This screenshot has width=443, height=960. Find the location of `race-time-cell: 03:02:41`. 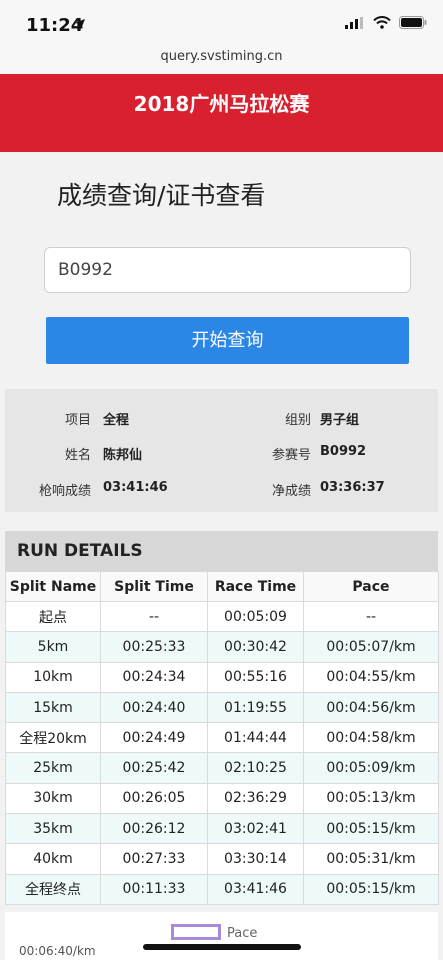

race-time-cell: 03:02:41 is located at coordinates (255, 829).